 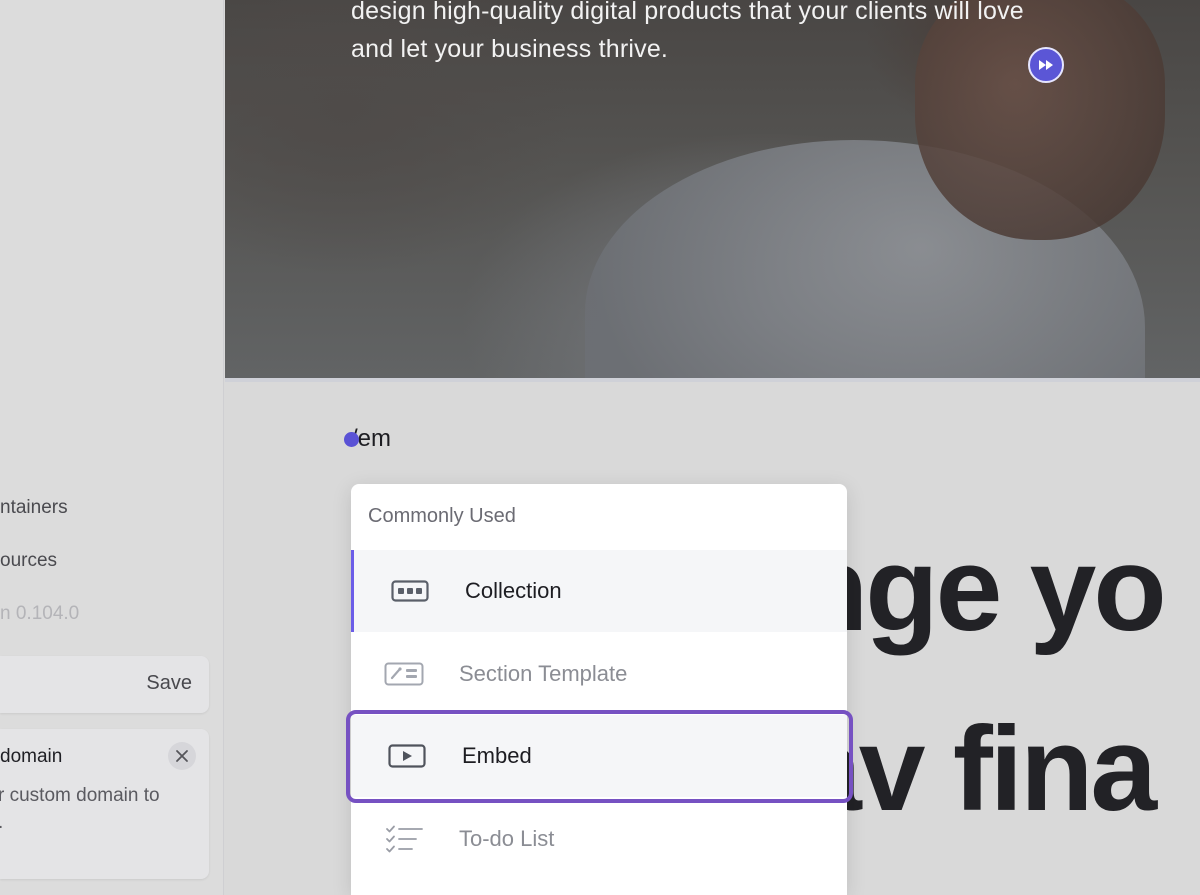 What do you see at coordinates (976, 769) in the screenshot?
I see `page-heading-line-2: av fina` at bounding box center [976, 769].